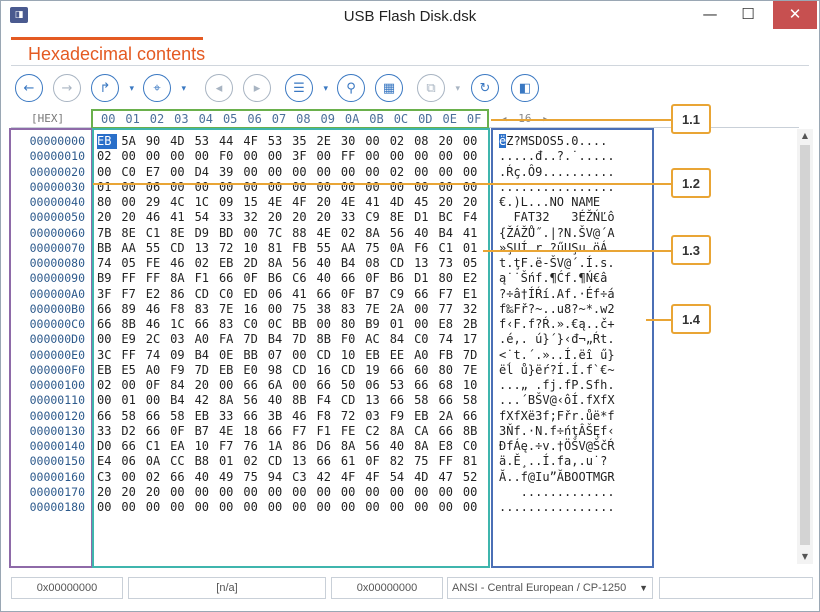 The image size is (820, 612). What do you see at coordinates (643, 588) in the screenshot?
I see `chevron-down-icon: ▼` at bounding box center [643, 588].